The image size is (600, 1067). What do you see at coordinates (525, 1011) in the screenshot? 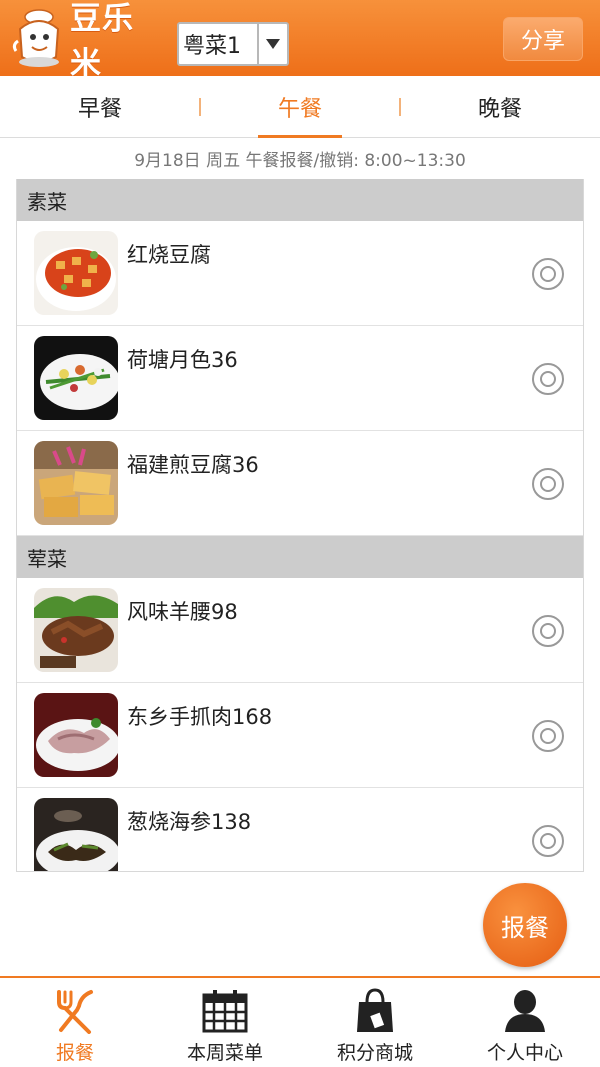
I see `person-icon` at bounding box center [525, 1011].